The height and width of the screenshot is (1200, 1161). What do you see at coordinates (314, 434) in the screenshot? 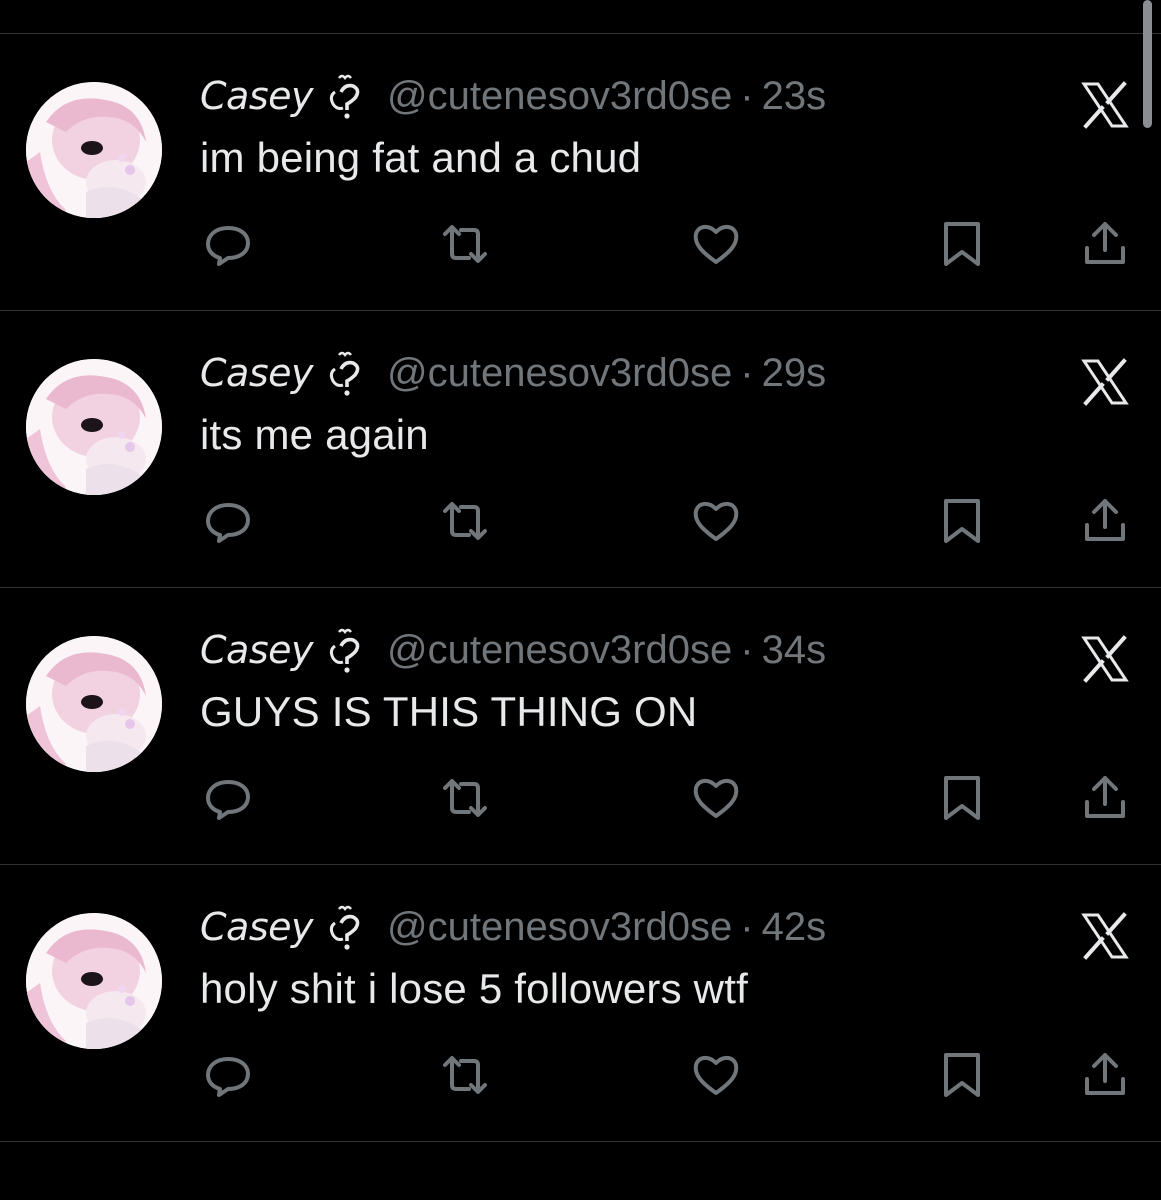
I see `tweet-text: its me again` at bounding box center [314, 434].